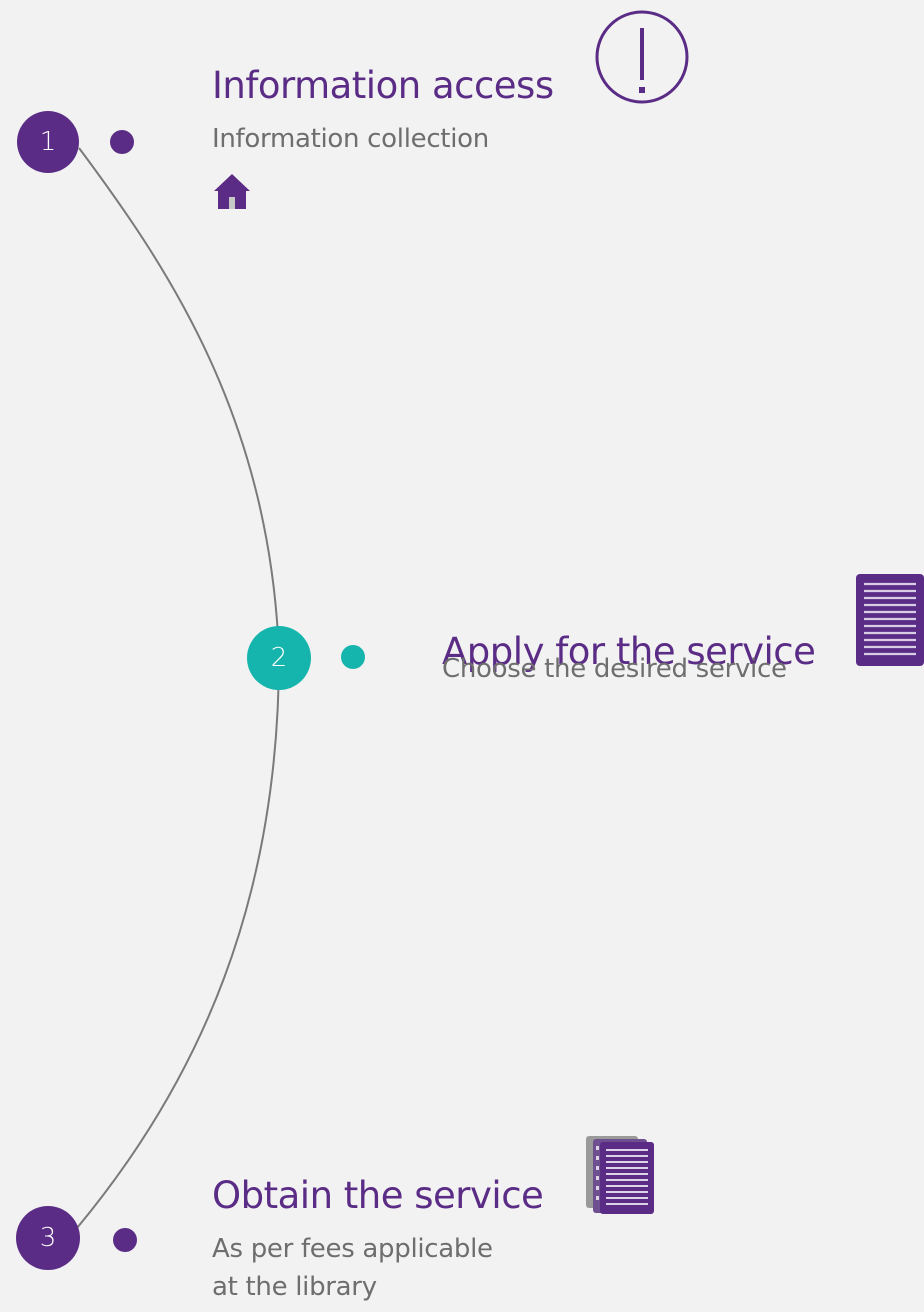 The width and height of the screenshot is (924, 1312). Describe the element at coordinates (122, 142) in the screenshot. I see `step-1-dot` at that location.